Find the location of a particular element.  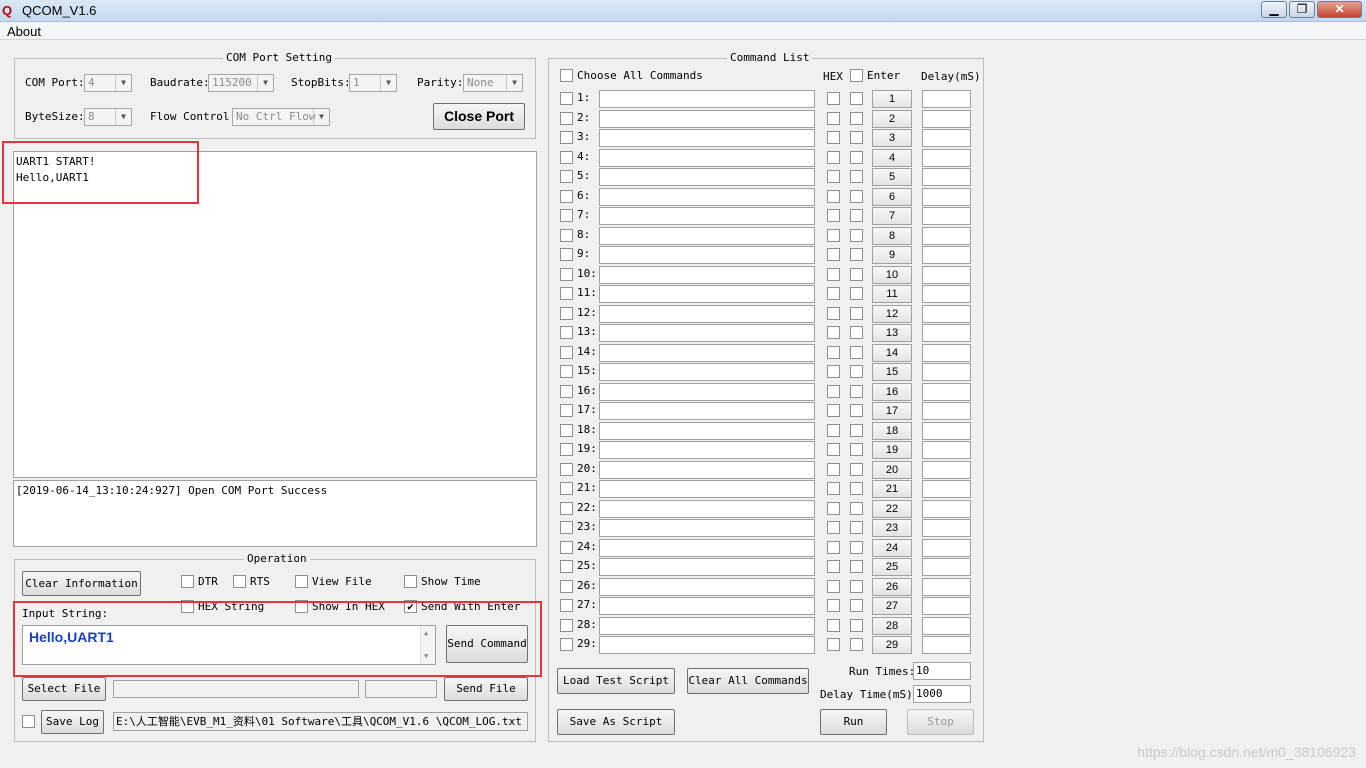

command-send-button: 13 is located at coordinates (892, 333).